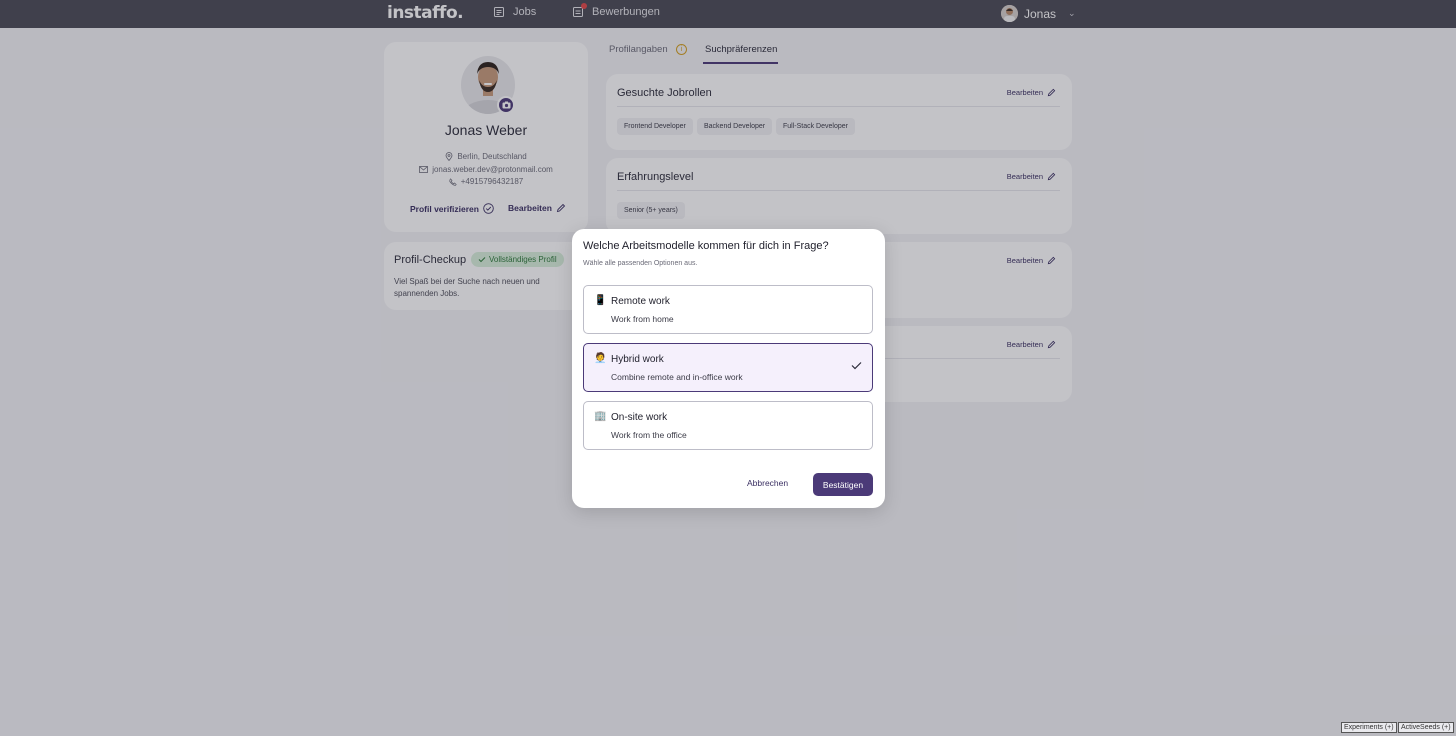  What do you see at coordinates (637, 359) in the screenshot?
I see `option-title: Hybrid work` at bounding box center [637, 359].